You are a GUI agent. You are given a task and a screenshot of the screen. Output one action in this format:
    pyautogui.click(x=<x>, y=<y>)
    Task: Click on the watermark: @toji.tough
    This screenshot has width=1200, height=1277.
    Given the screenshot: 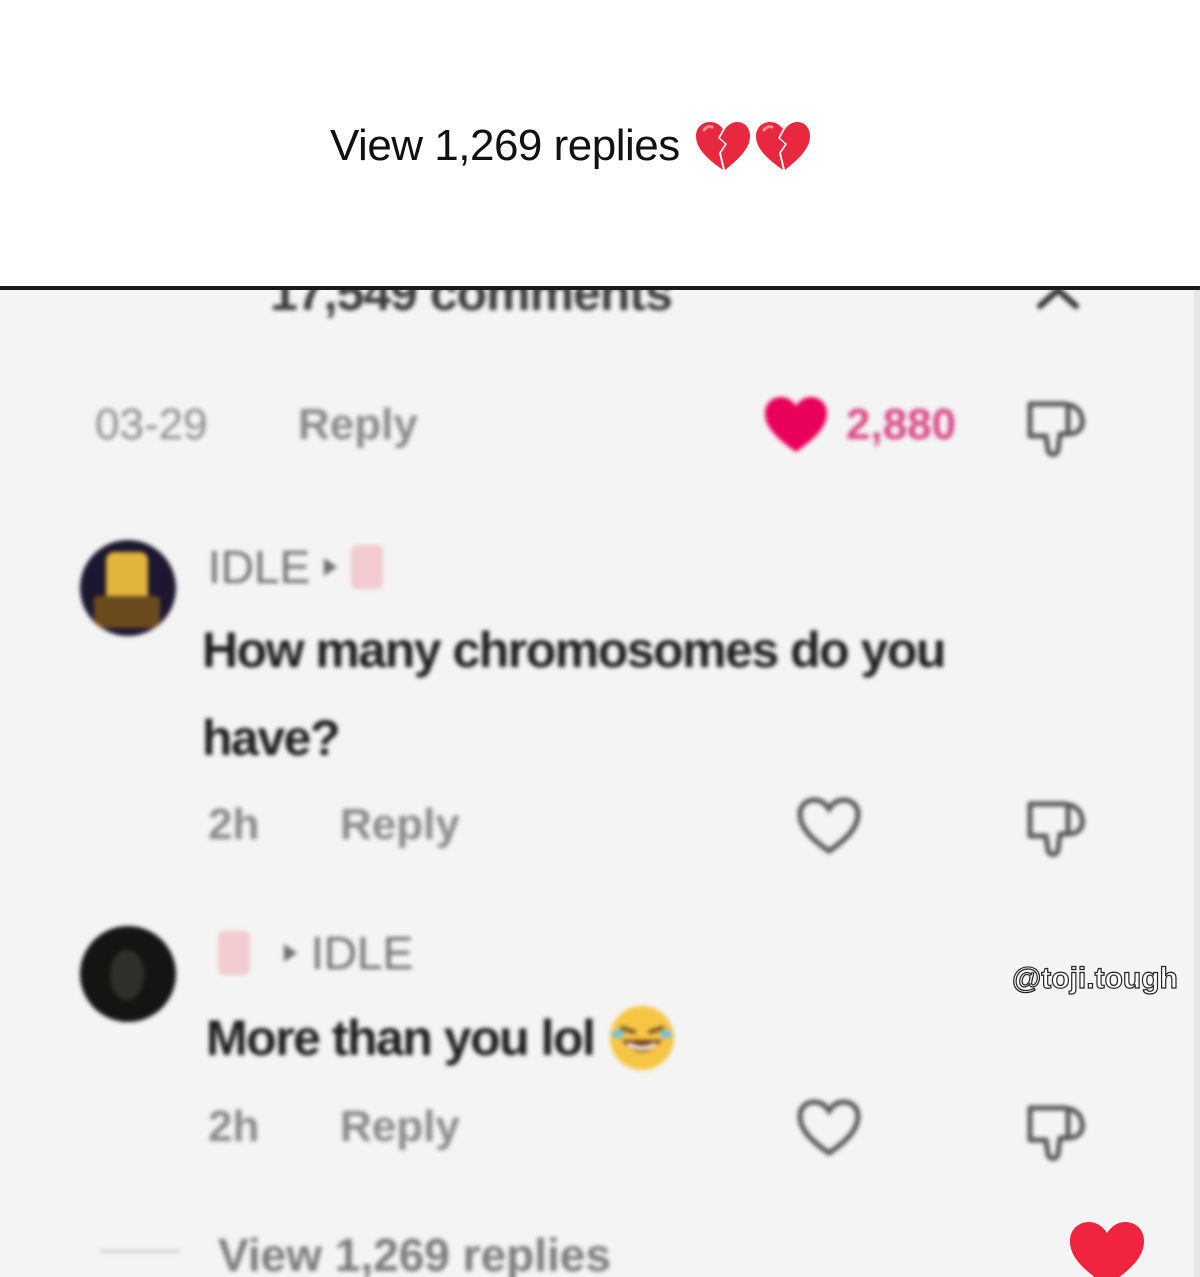 What is the action you would take?
    pyautogui.click(x=1094, y=978)
    